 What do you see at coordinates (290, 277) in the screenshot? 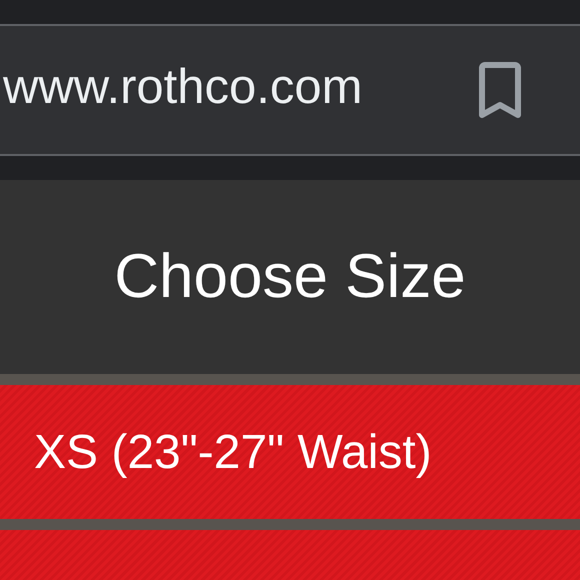
I see `panel-title: Choose Size` at bounding box center [290, 277].